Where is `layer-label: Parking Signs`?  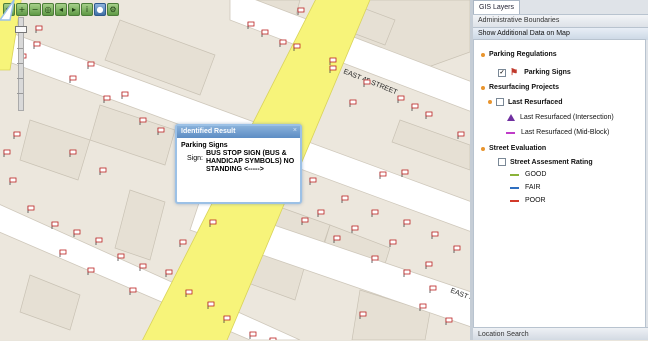
layer-label: Parking Signs is located at coordinates (547, 72).